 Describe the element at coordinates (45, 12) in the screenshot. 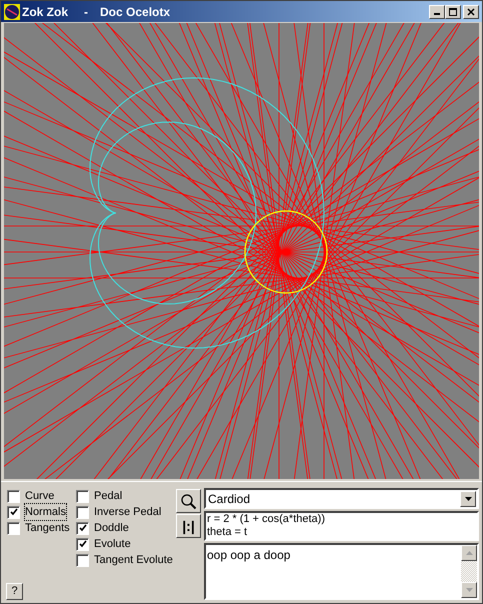

I see `window-title: Zok Zok` at that location.